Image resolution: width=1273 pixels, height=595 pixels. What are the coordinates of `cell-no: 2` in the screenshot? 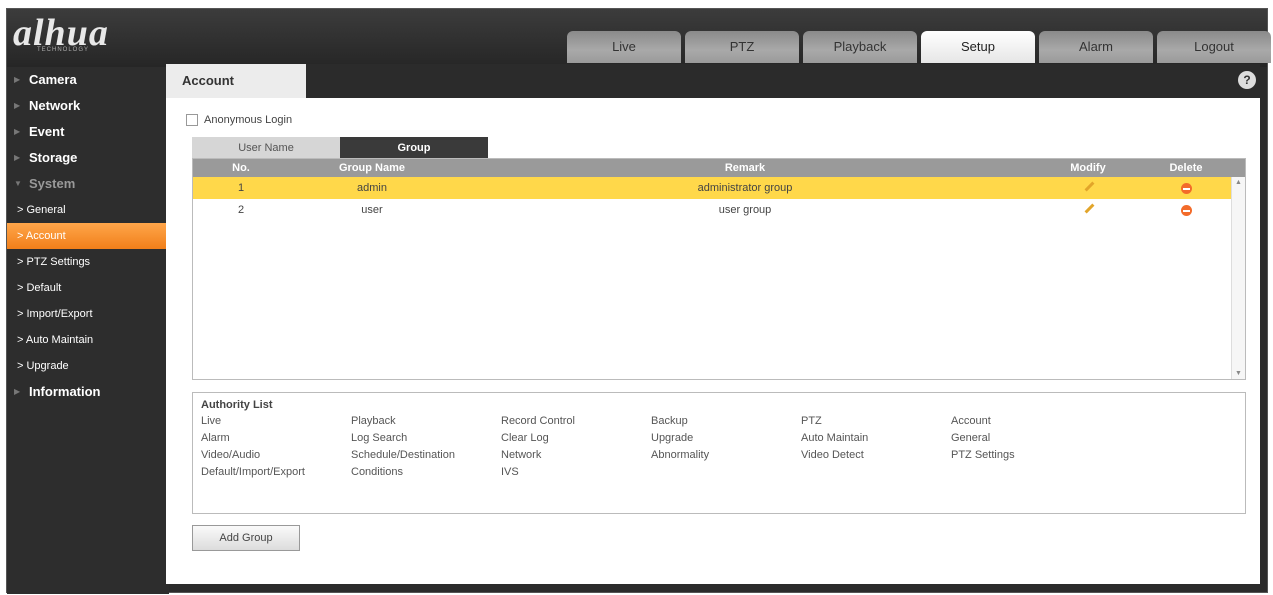 It's located at (241, 210).